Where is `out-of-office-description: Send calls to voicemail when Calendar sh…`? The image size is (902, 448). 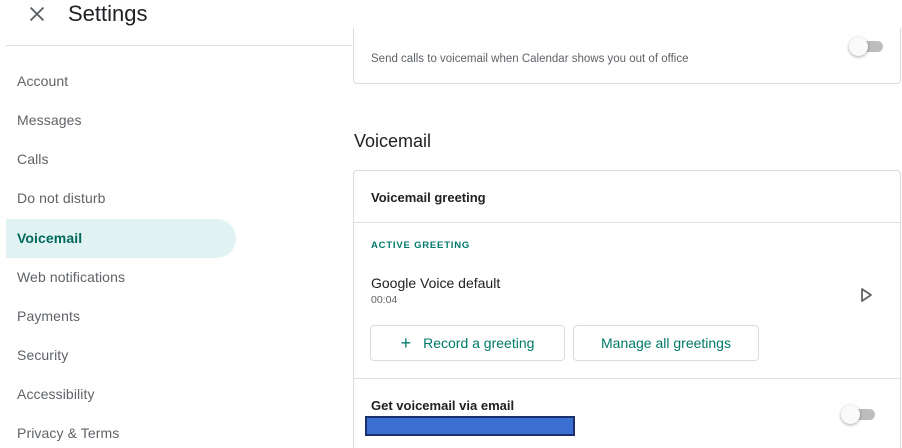 out-of-office-description: Send calls to voicemail when Calendar sh… is located at coordinates (530, 59).